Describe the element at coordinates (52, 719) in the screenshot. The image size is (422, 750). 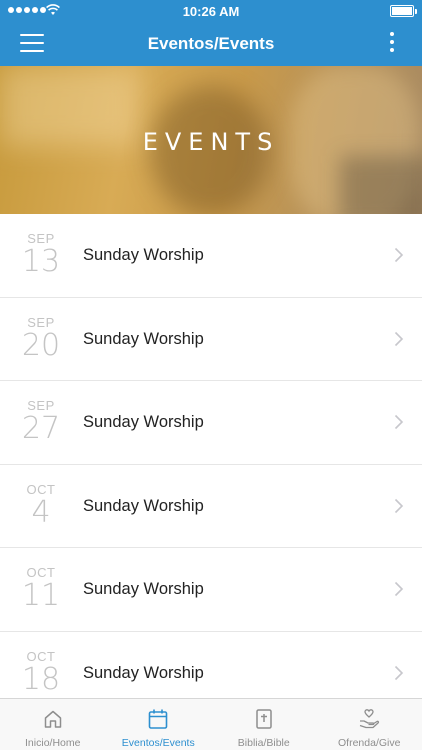
I see `home-icon` at that location.